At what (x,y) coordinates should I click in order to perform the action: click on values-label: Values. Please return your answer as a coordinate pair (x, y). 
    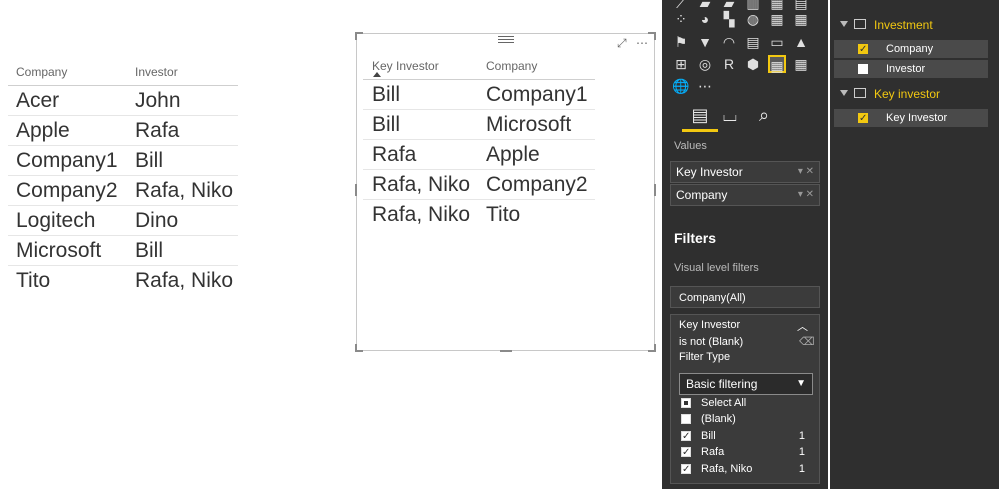
    Looking at the image, I should click on (690, 146).